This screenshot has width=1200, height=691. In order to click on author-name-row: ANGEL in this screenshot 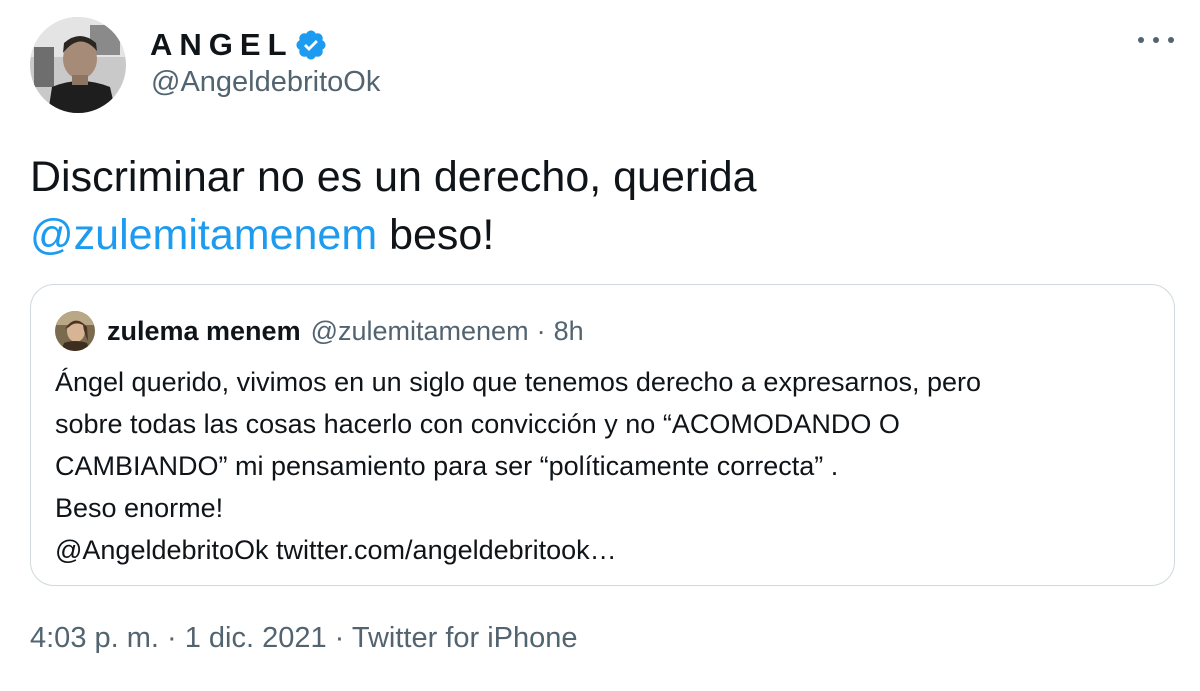, I will do `click(239, 45)`.